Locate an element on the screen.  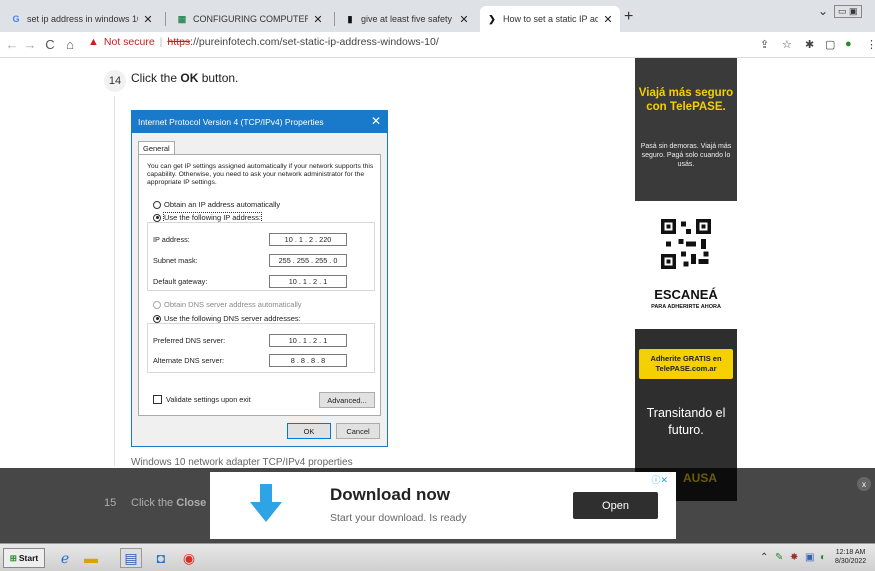
download-ad-subtitle: Start your download. Is ready is located at coordinates (398, 518).